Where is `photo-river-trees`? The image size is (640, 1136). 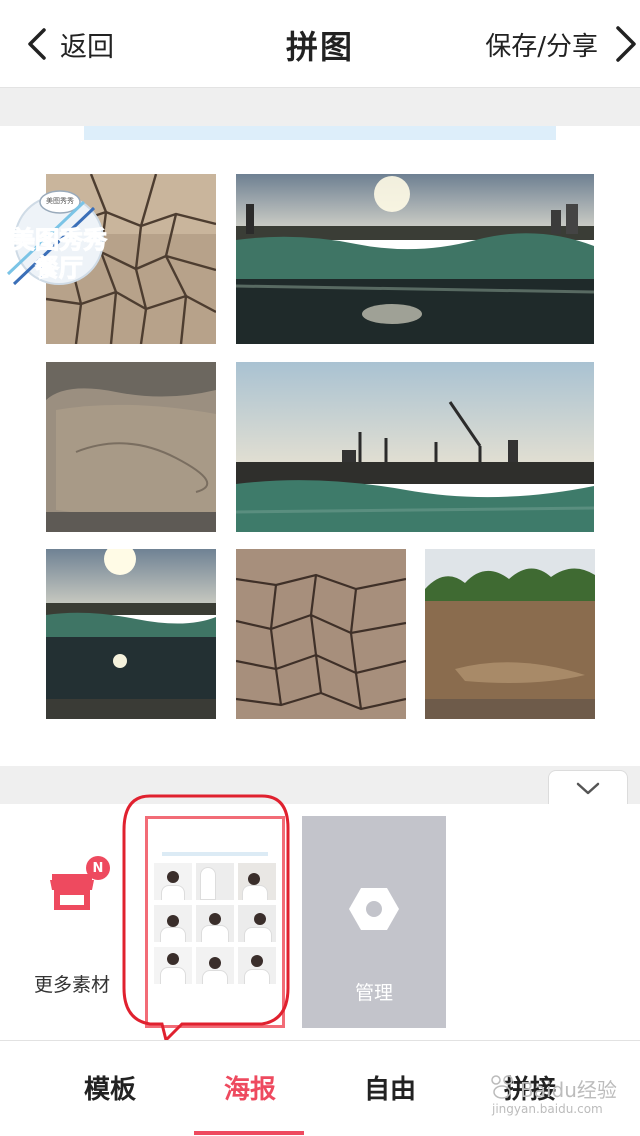
photo-river-trees is located at coordinates (510, 634).